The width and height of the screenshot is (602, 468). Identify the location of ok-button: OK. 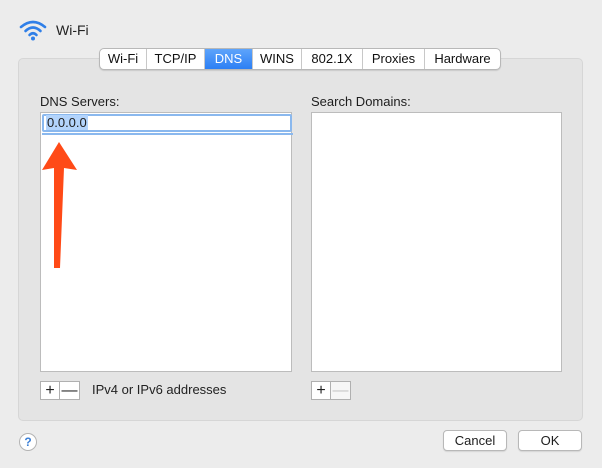
(550, 440).